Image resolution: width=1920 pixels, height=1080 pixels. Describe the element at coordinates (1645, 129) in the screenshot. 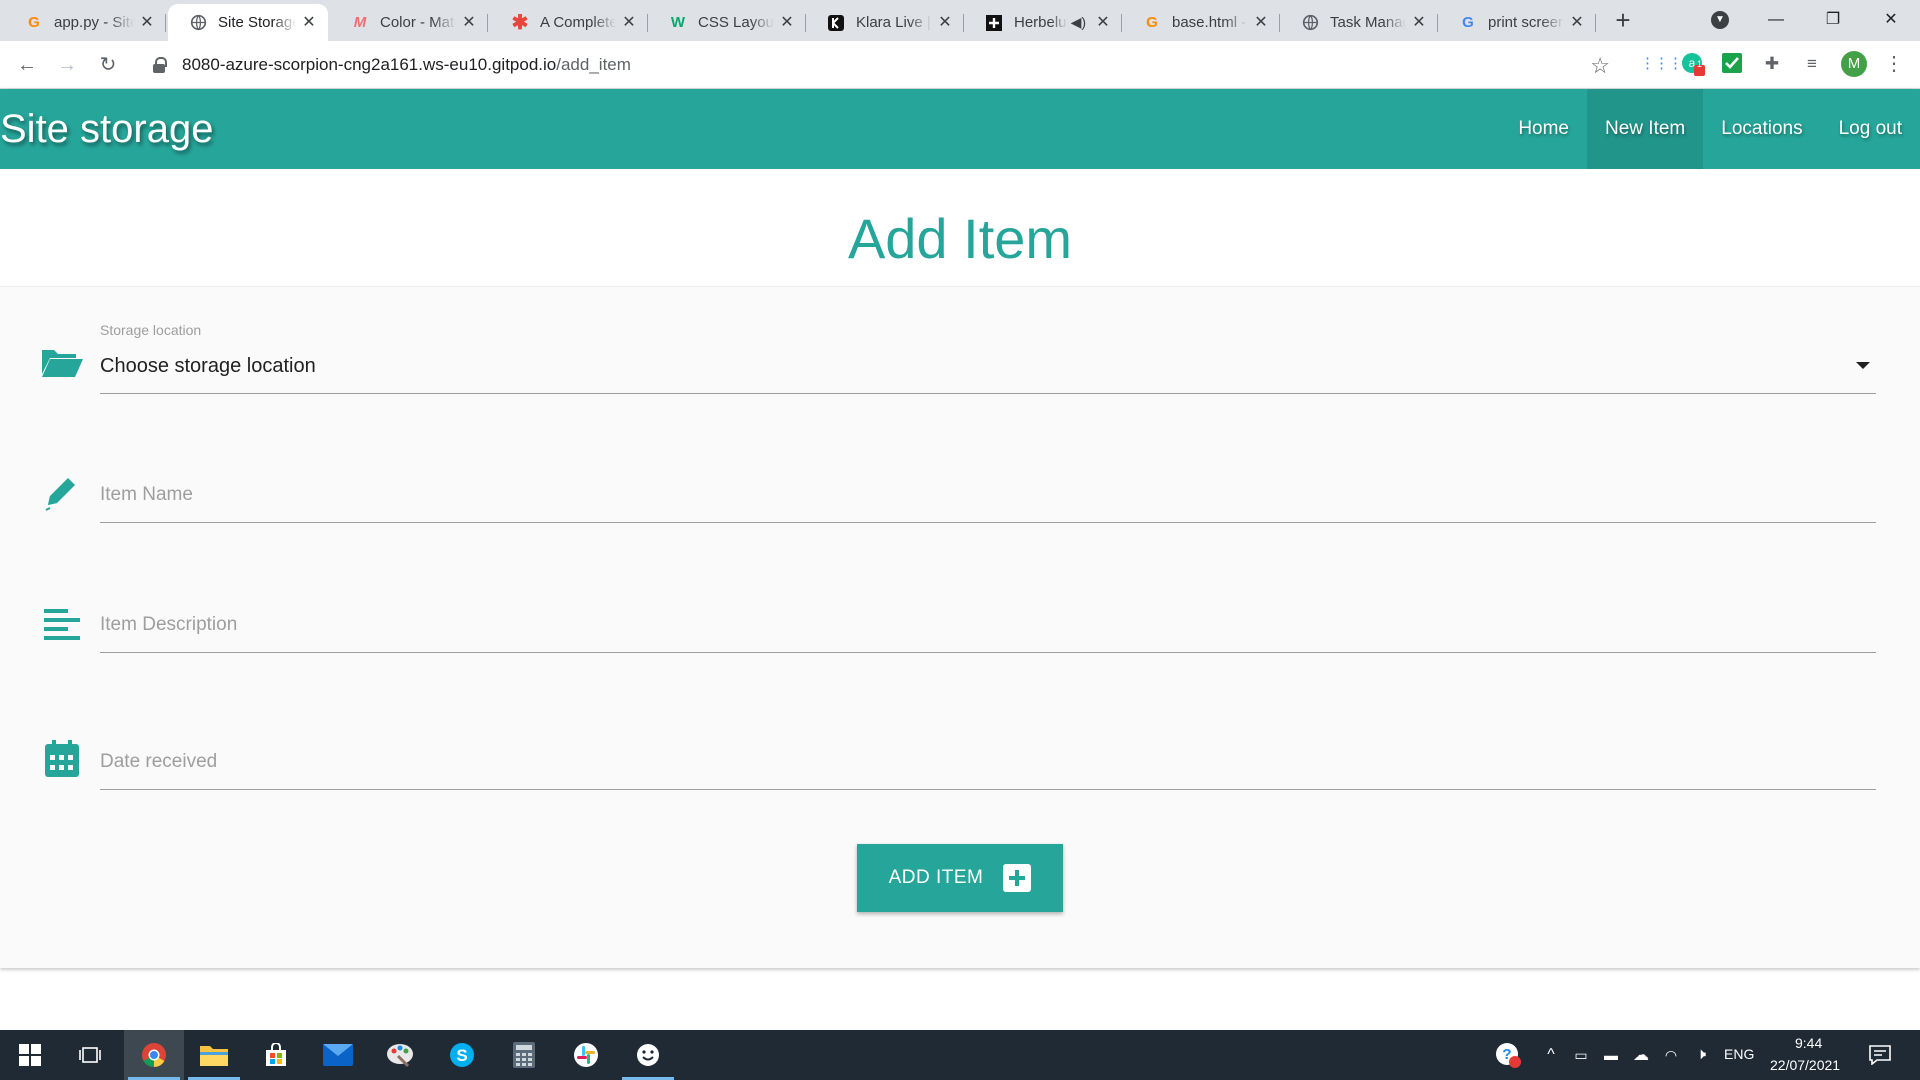

I see `nav-new-item-link: New Item` at that location.